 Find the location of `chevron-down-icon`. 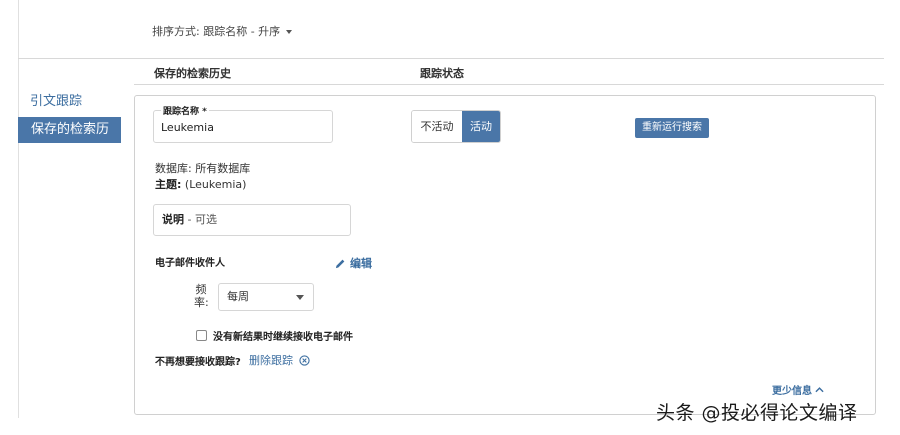

chevron-down-icon is located at coordinates (300, 297).